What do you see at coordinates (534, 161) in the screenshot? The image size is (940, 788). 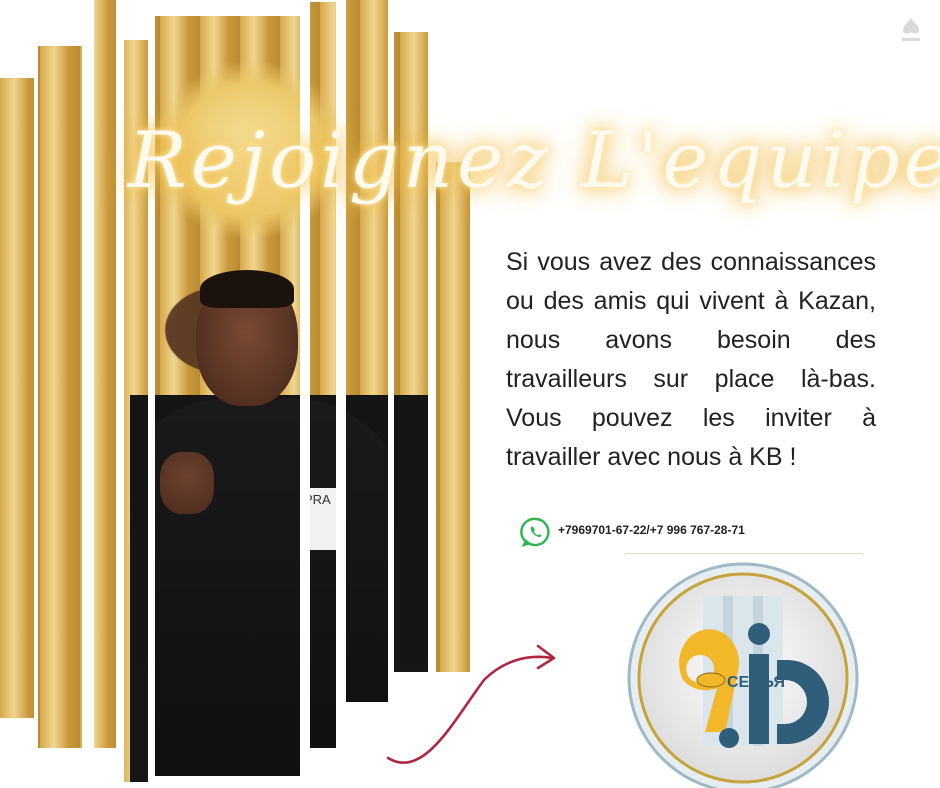 I see `poster-title: Rejoignez L'equipe` at bounding box center [534, 161].